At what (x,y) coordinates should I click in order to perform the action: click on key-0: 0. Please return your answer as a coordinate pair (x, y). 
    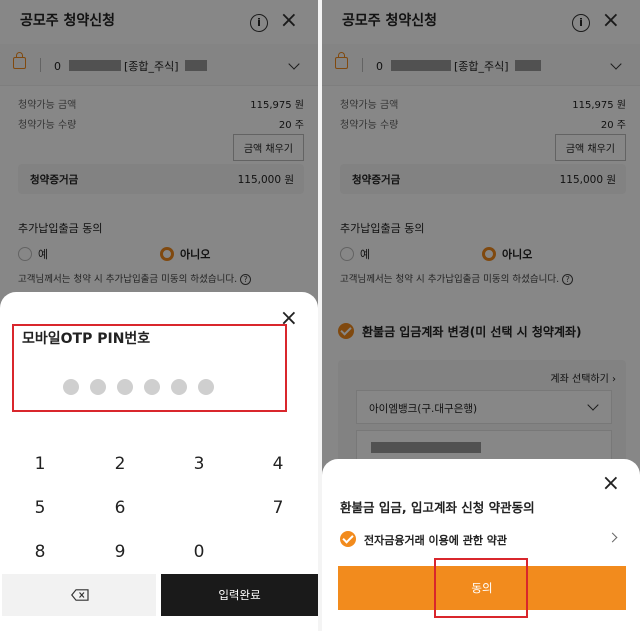
    Looking at the image, I should click on (199, 552).